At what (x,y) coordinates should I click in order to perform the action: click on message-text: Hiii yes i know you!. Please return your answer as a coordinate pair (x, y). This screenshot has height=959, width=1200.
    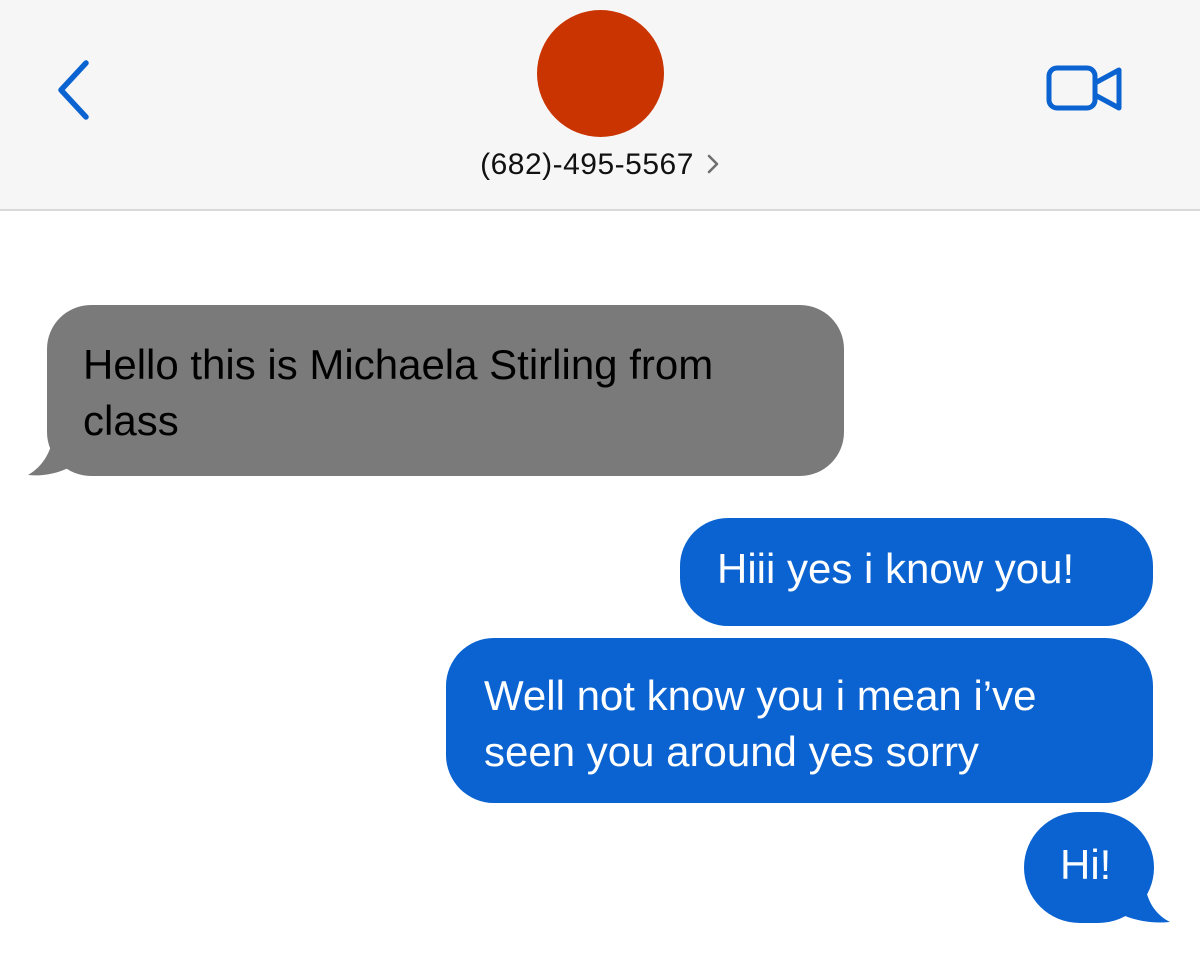
    Looking at the image, I should click on (896, 568).